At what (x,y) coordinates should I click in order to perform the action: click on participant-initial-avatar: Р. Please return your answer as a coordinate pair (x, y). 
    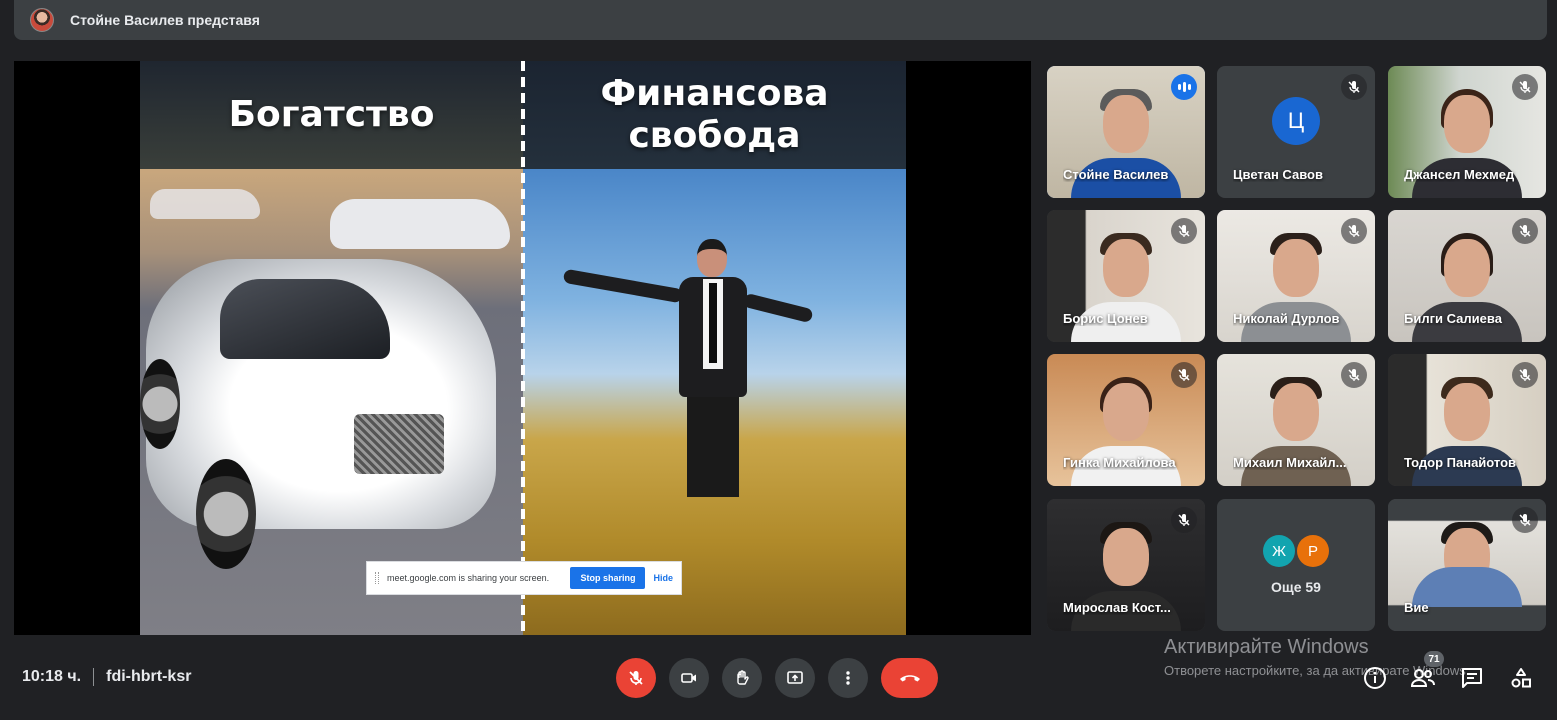
    Looking at the image, I should click on (1313, 551).